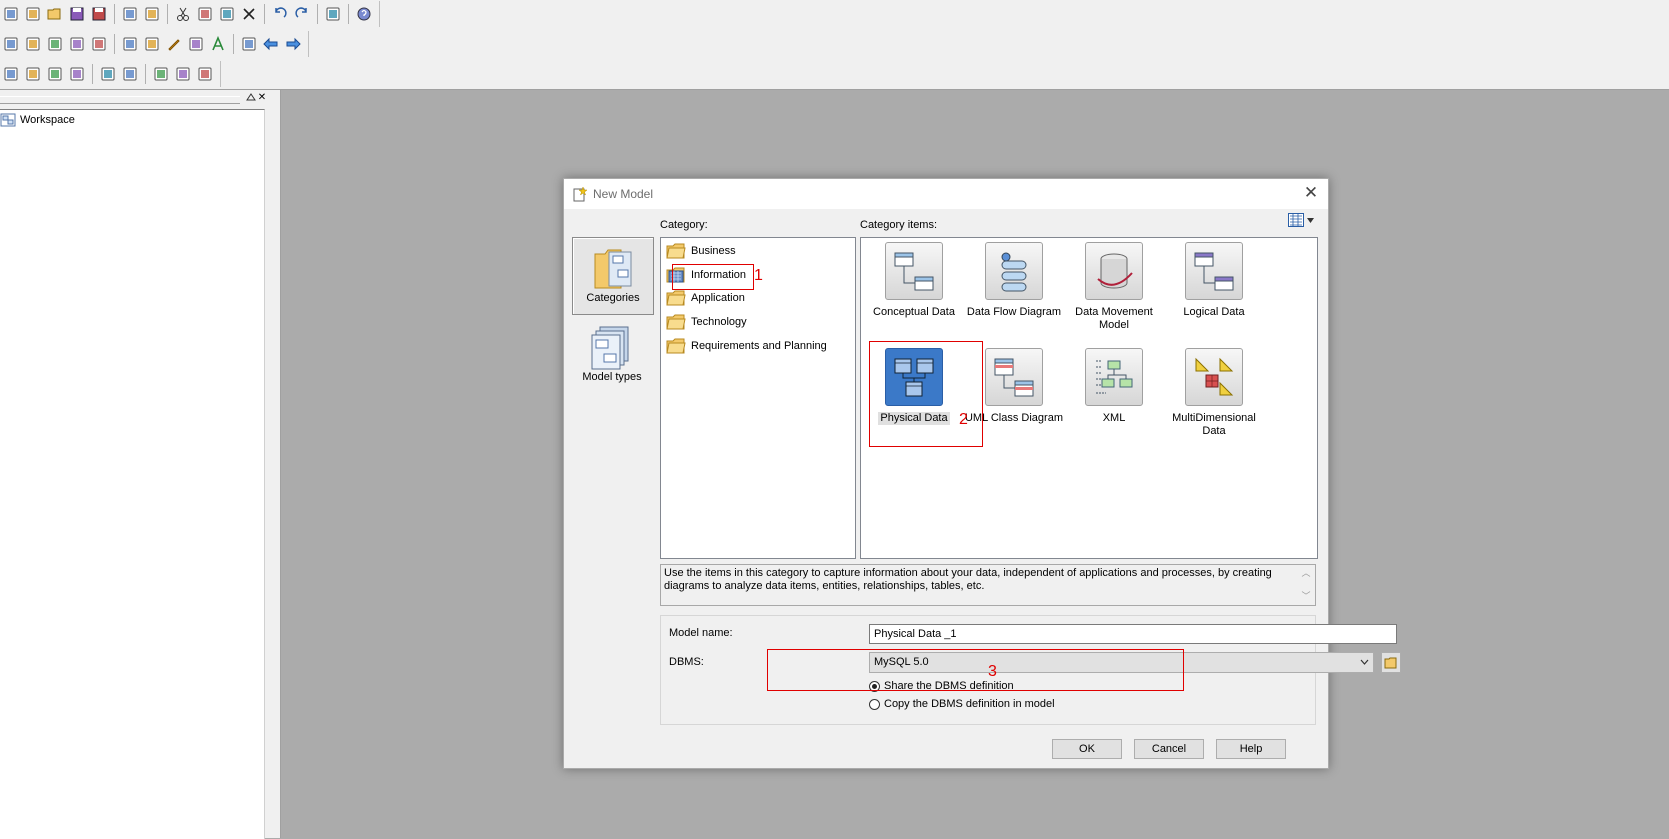  I want to click on display-button, so click(183, 74).